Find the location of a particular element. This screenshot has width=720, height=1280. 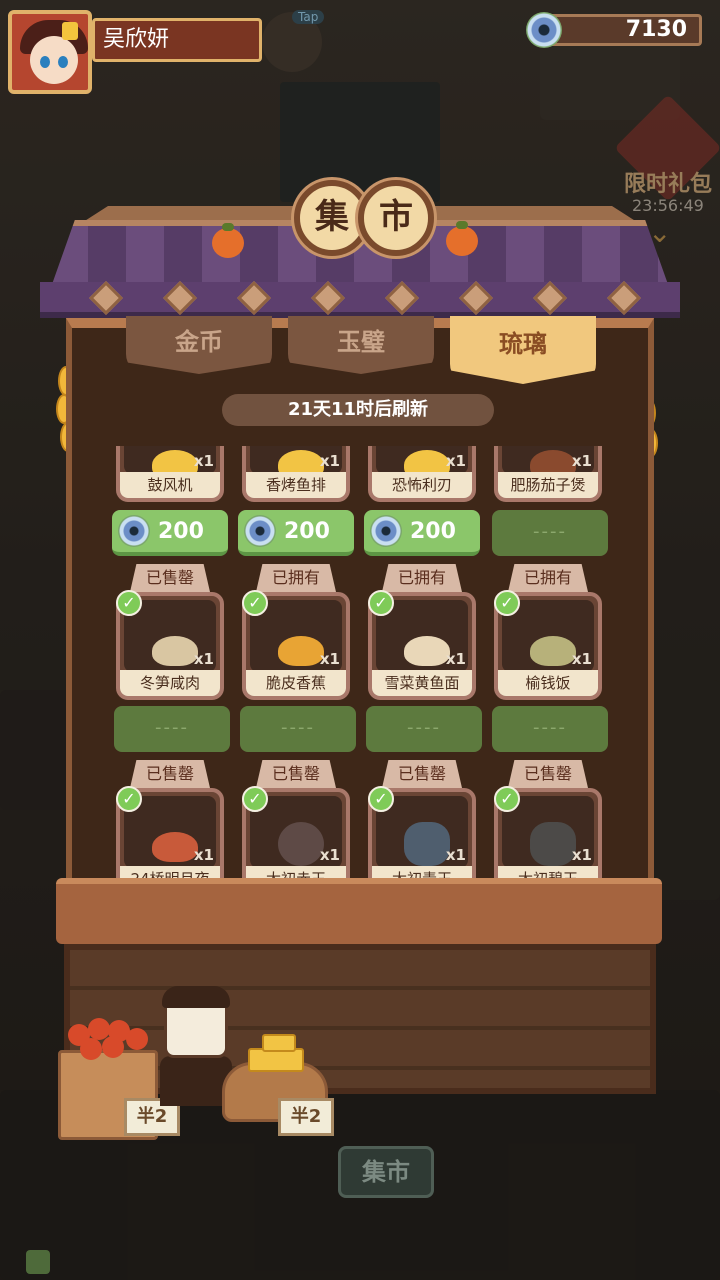

tap-hint-label: Tap is located at coordinates (308, 17).